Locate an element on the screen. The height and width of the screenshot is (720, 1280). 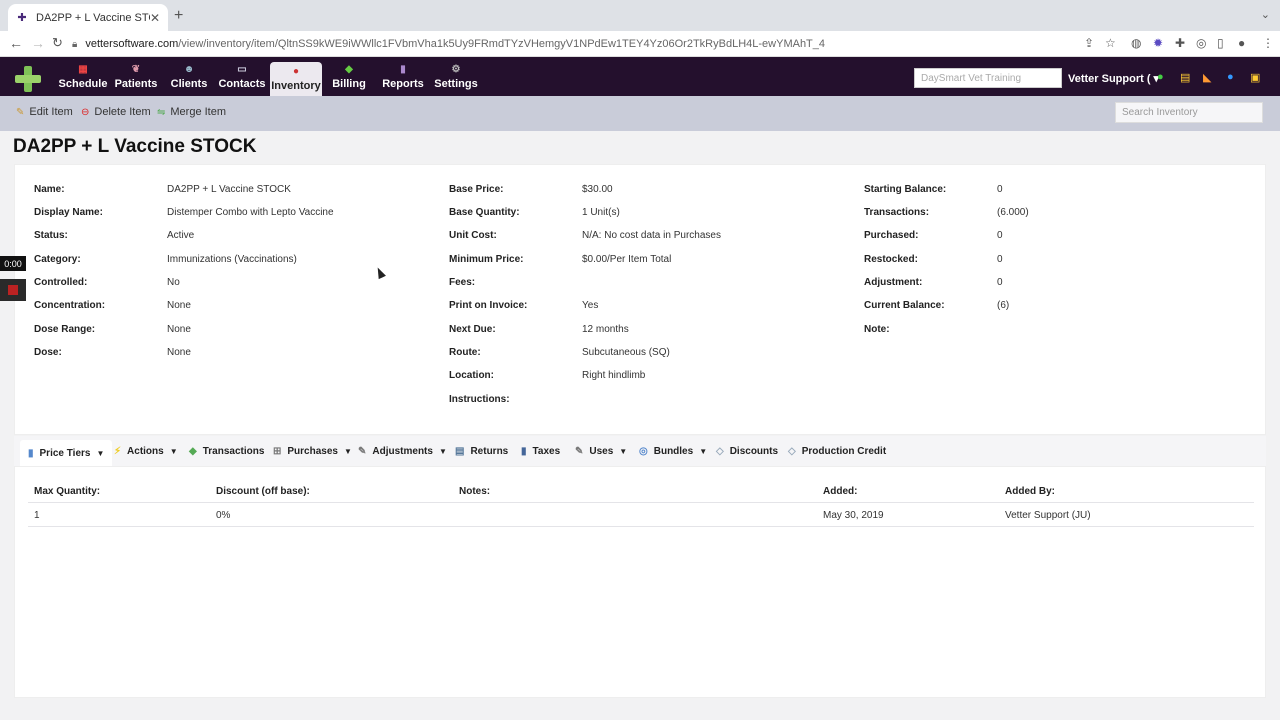
nav-settings: ⚙ Settings is located at coordinates (456, 76).